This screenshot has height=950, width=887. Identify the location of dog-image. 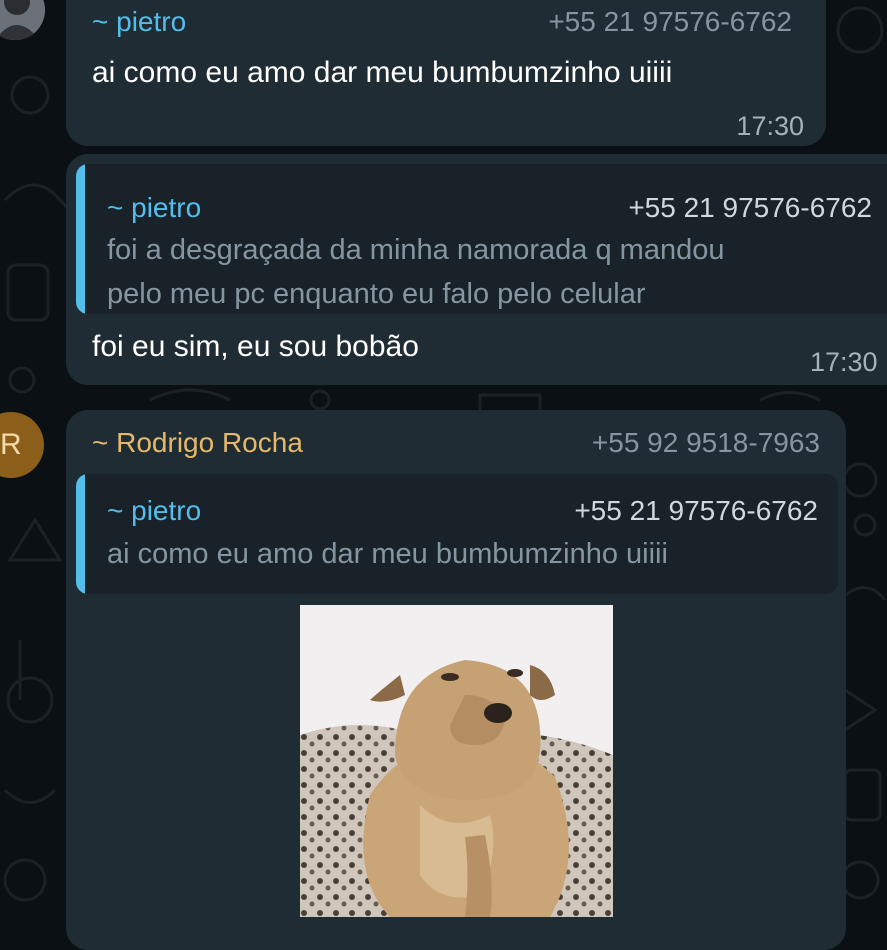
(456, 761).